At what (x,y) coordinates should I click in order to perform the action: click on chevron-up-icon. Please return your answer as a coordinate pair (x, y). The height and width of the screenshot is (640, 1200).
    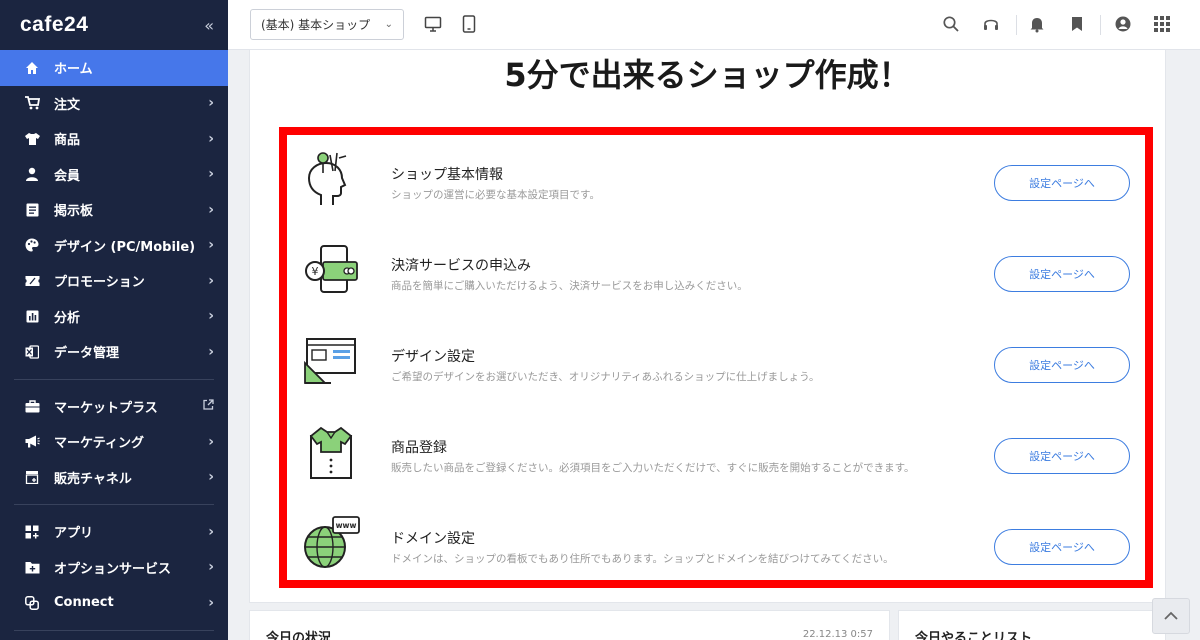
    Looking at the image, I should click on (1171, 615).